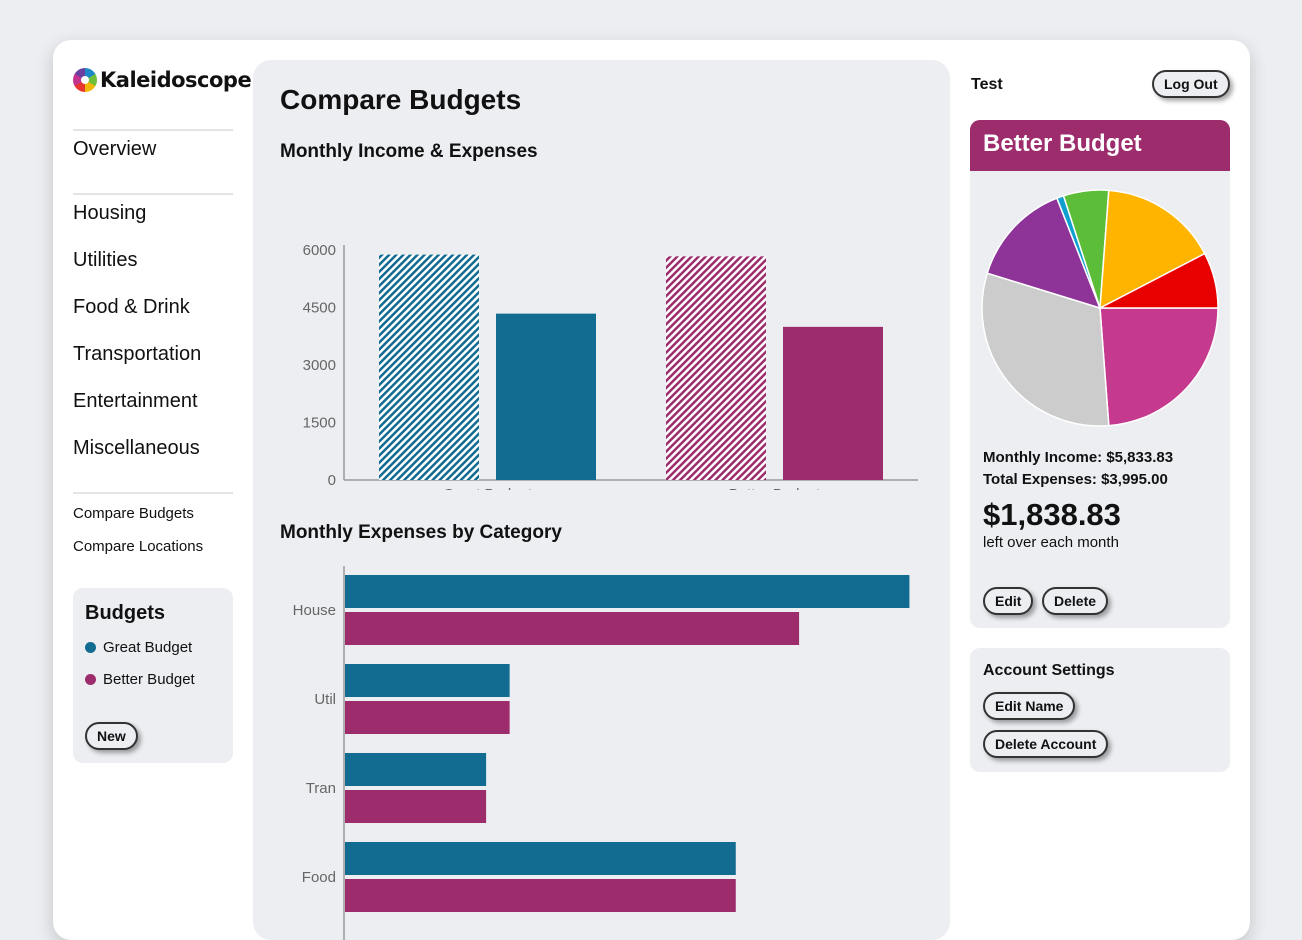  I want to click on y-tick-label: 0, so click(332, 480).